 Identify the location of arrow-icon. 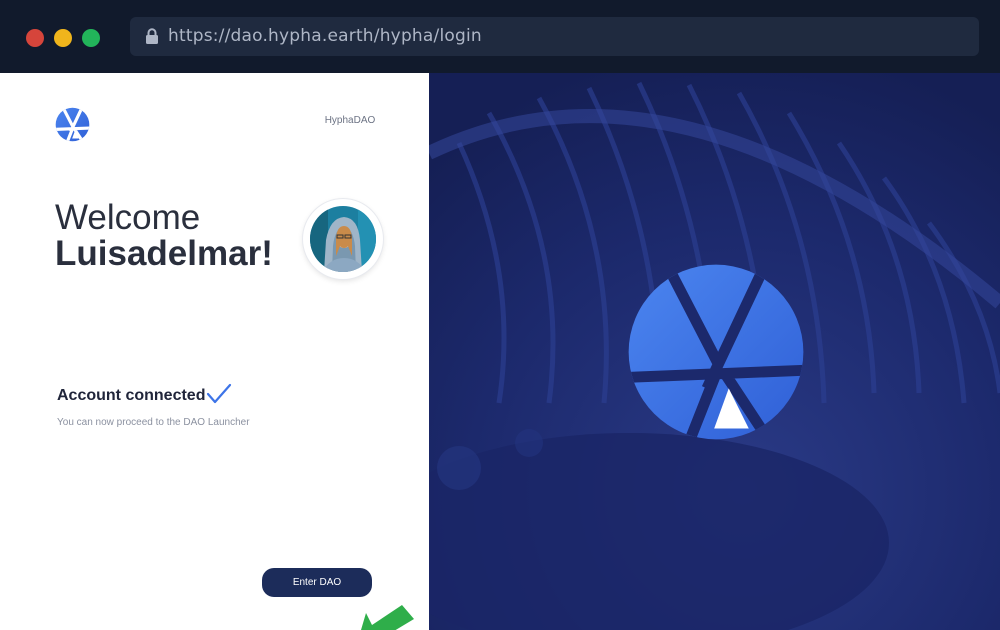
(387, 617).